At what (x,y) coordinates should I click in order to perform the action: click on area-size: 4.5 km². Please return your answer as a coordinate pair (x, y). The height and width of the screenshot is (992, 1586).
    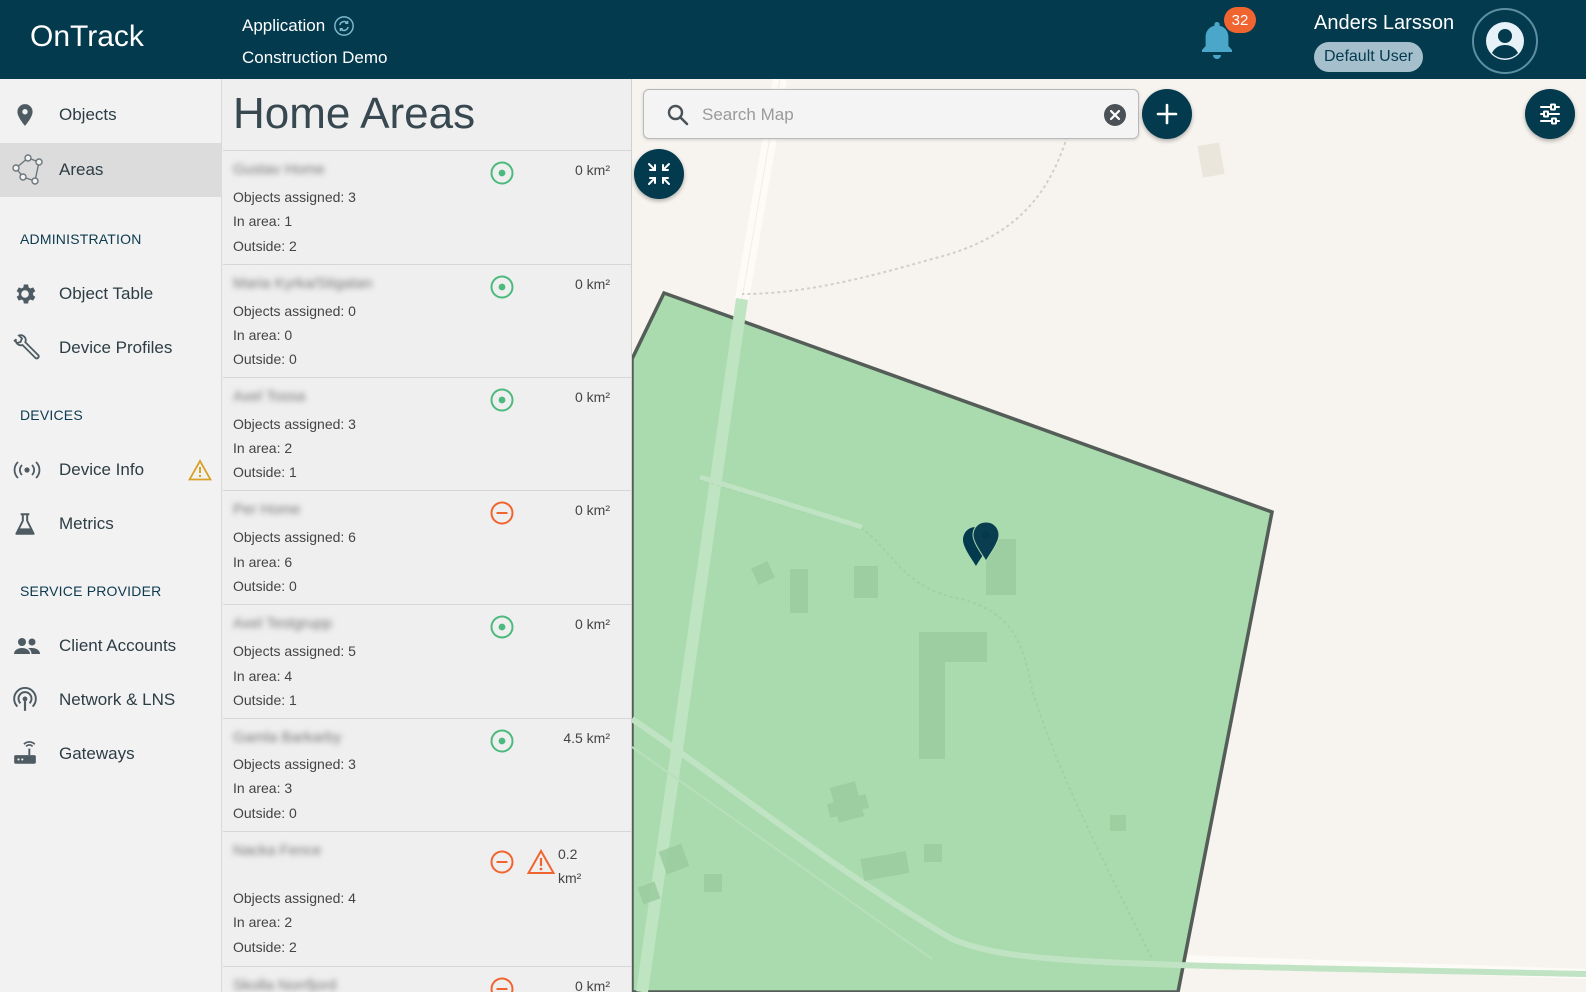
    Looking at the image, I should click on (586, 738).